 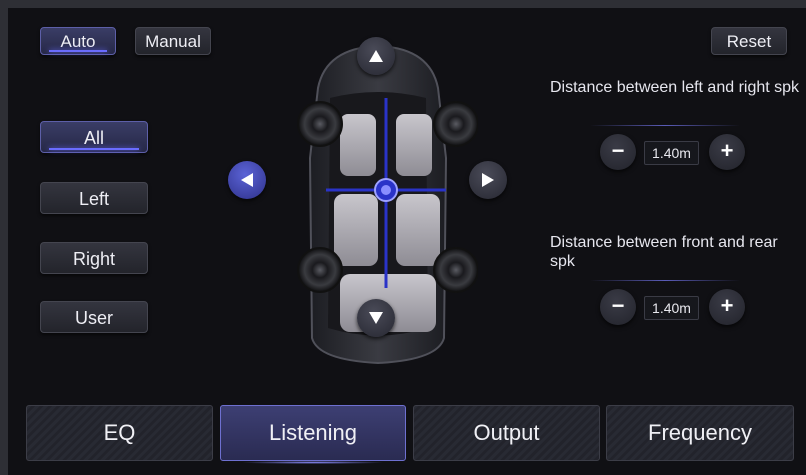 I want to click on distance-front-rear-label: Distance between front and rear spk, so click(x=664, y=252).